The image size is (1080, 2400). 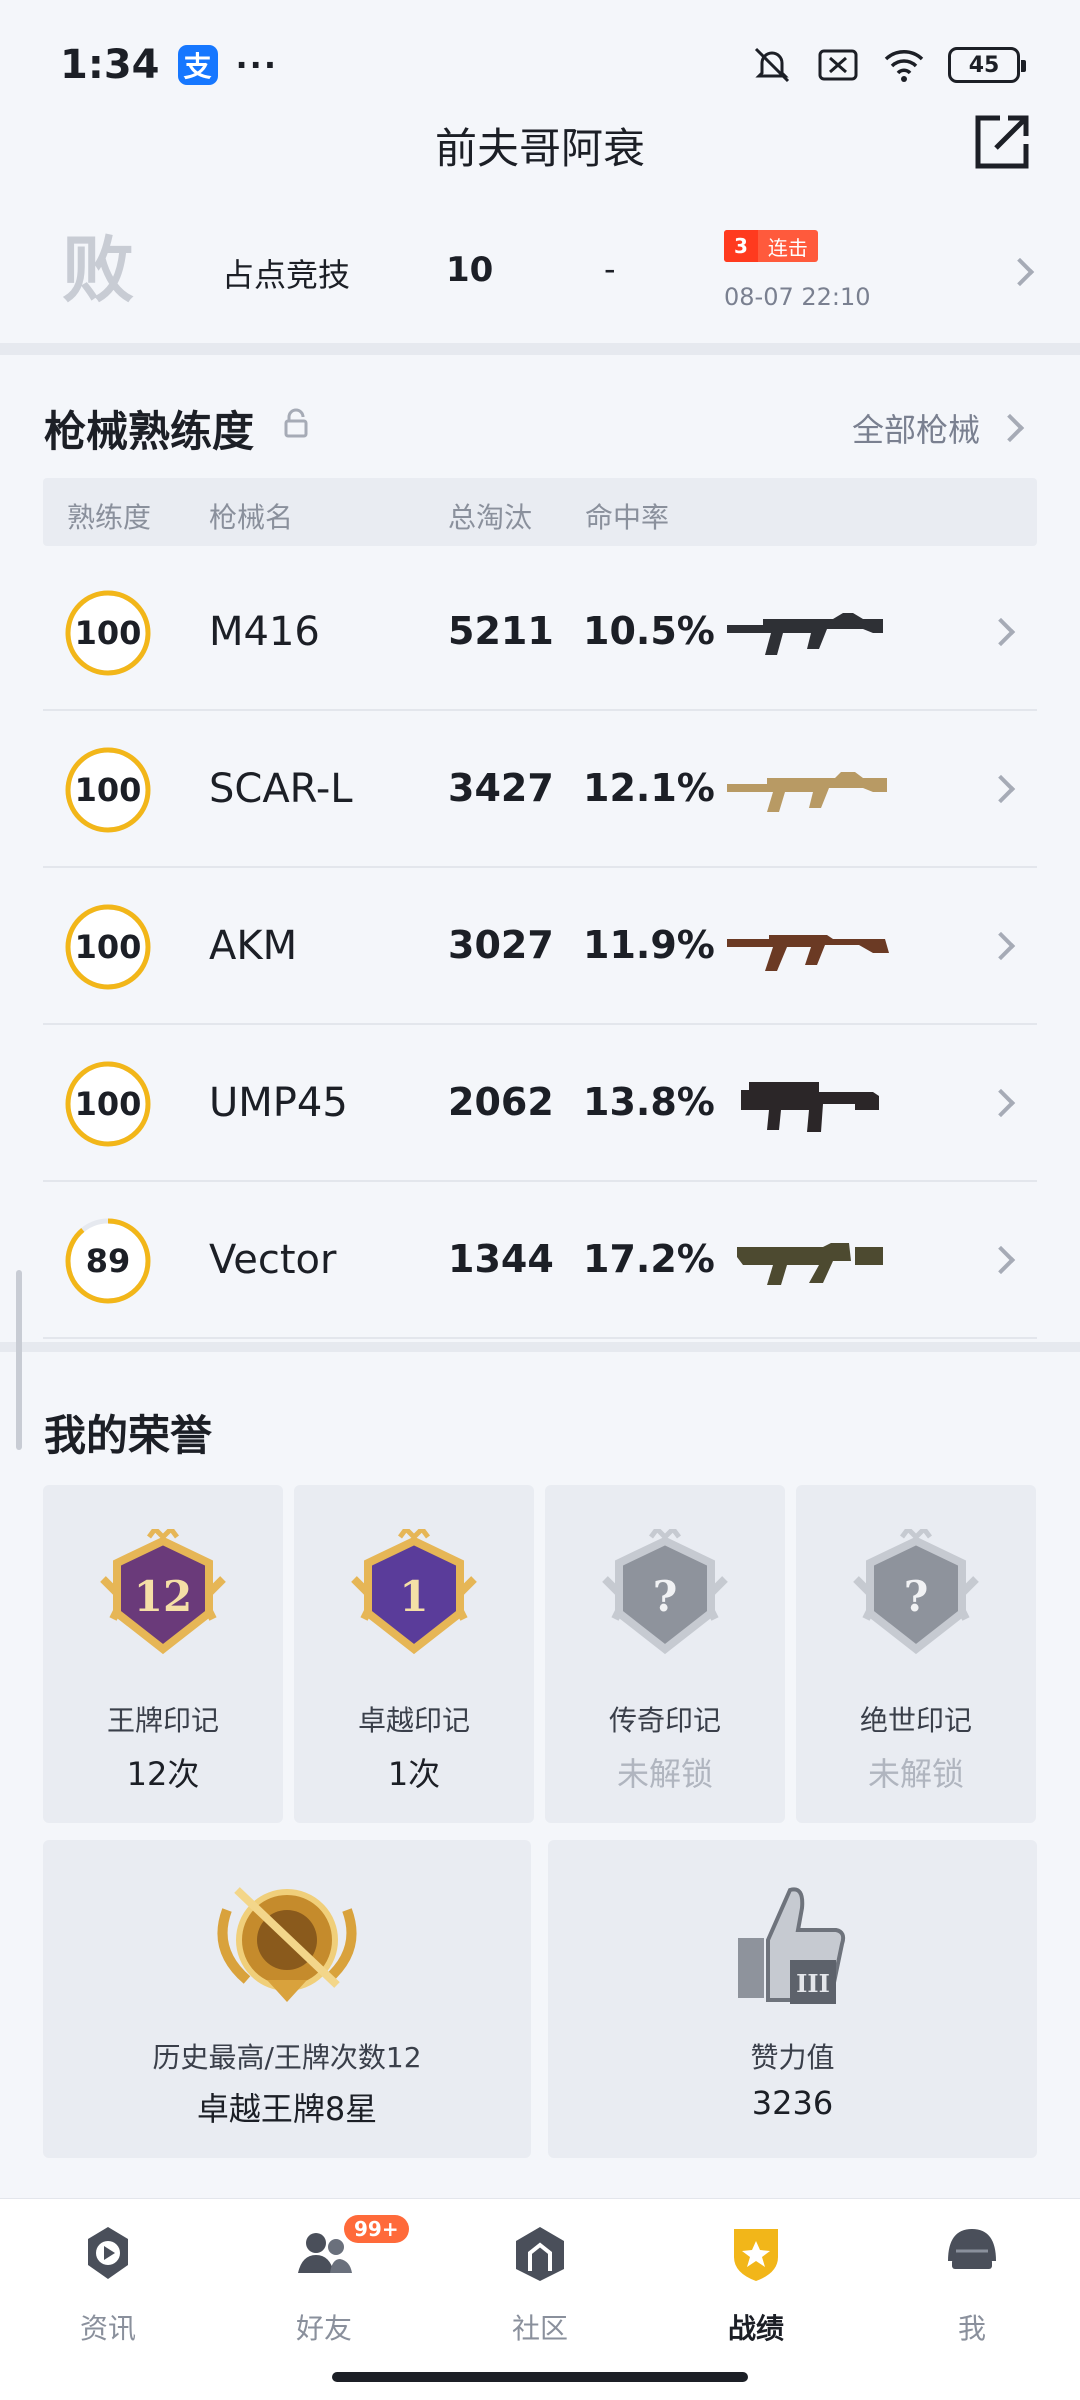 What do you see at coordinates (286, 275) in the screenshot?
I see `match-mode: 占点竞技` at bounding box center [286, 275].